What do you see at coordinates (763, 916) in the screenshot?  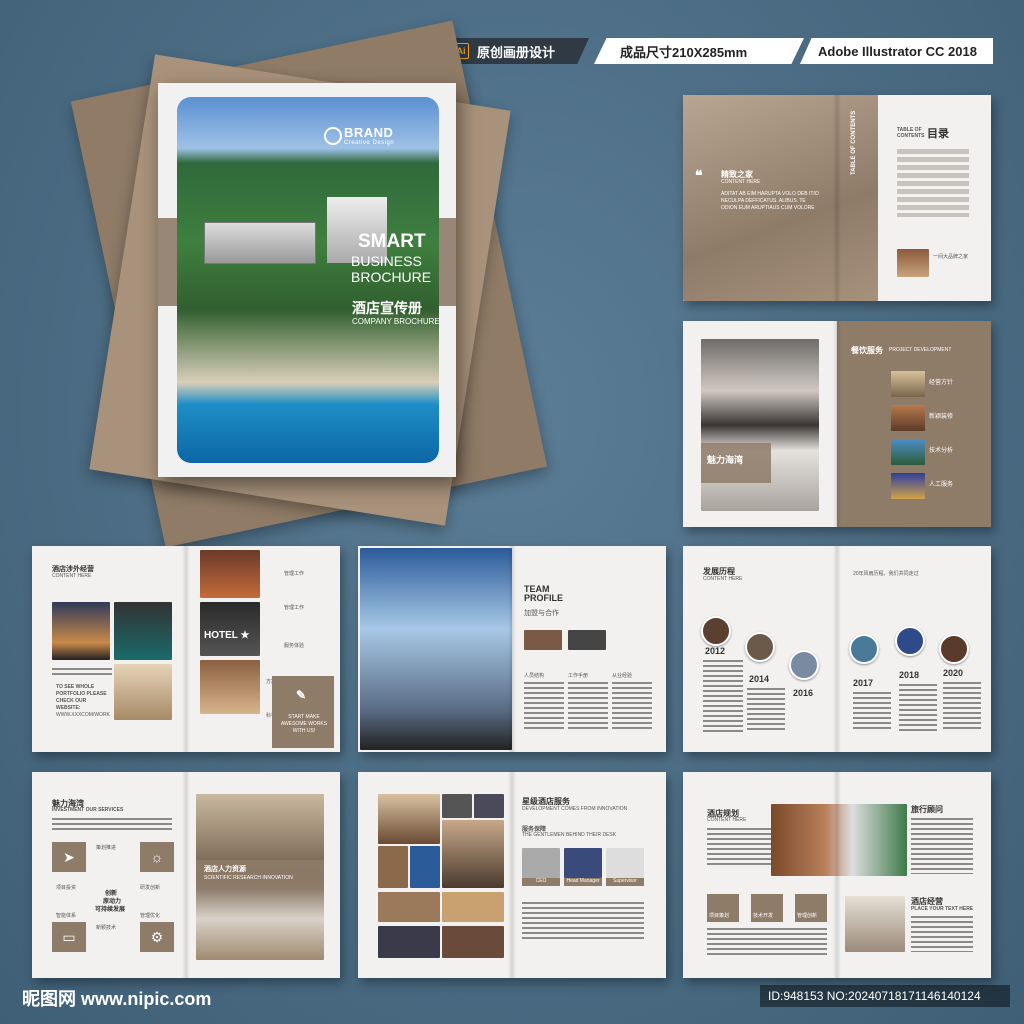 I see `plan-box-label-2: 技术开发` at bounding box center [763, 916].